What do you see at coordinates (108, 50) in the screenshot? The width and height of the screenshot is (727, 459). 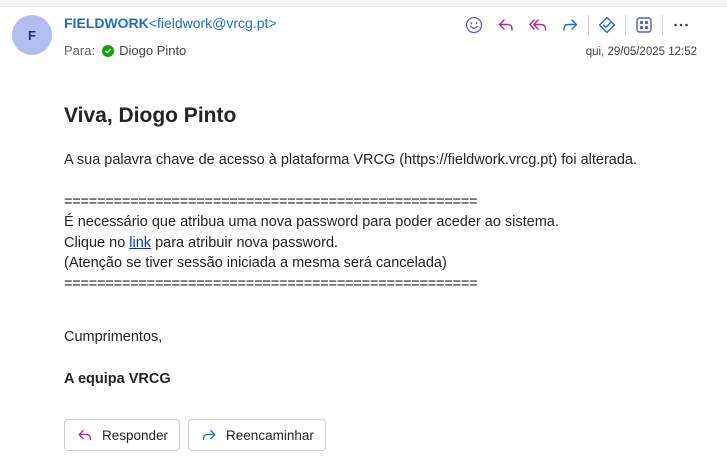 I see `presence-available-icon` at bounding box center [108, 50].